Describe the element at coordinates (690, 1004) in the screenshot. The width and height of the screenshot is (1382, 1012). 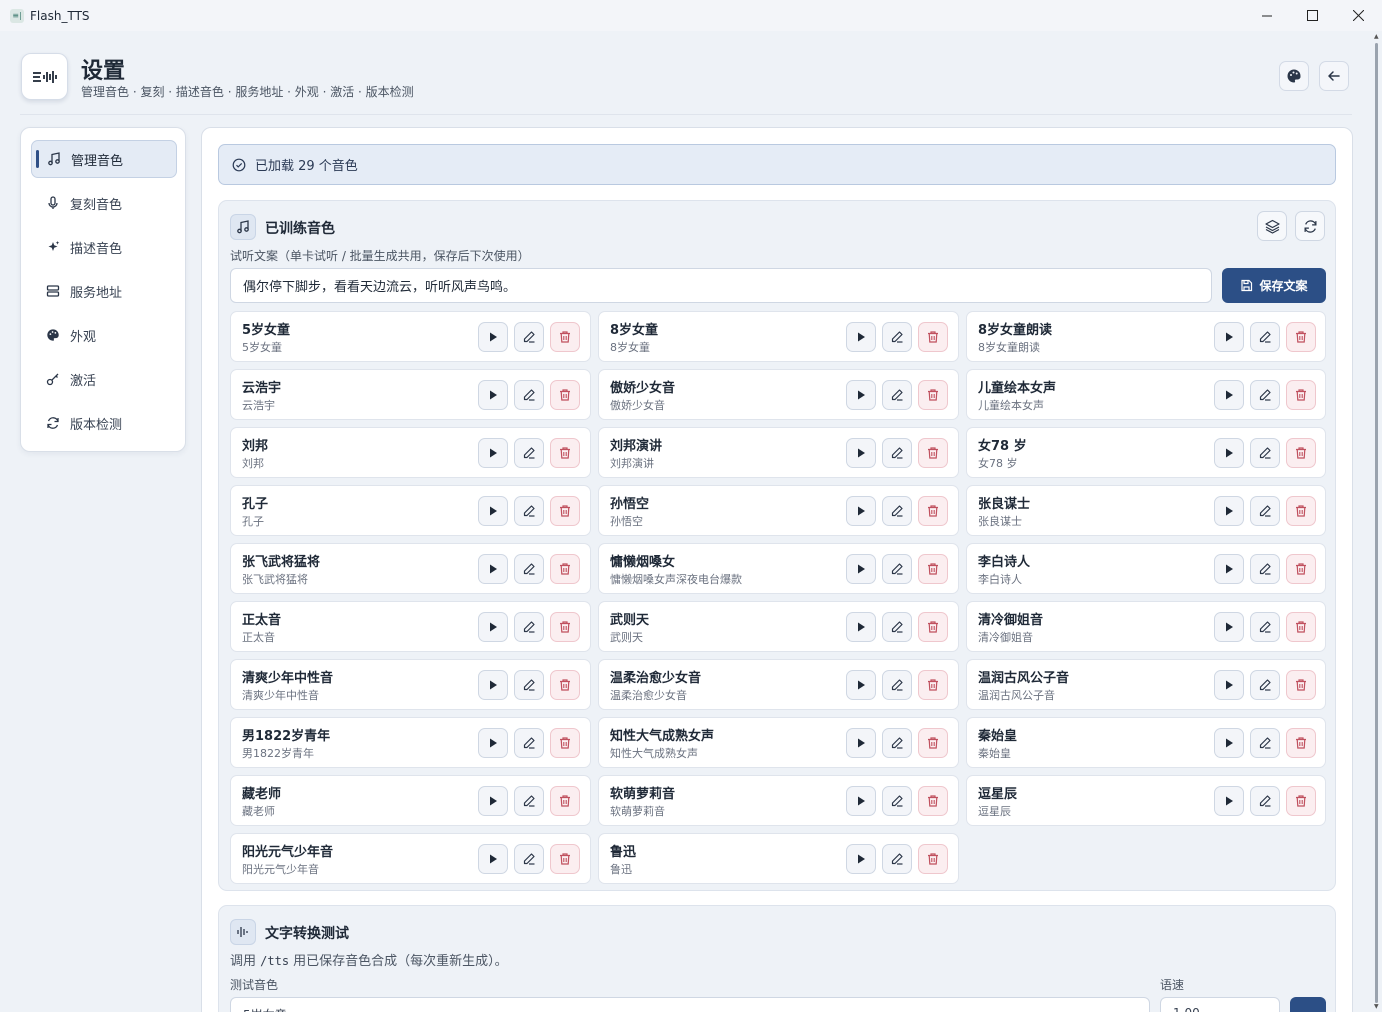
I see `test-voice-select: 5岁女童` at that location.